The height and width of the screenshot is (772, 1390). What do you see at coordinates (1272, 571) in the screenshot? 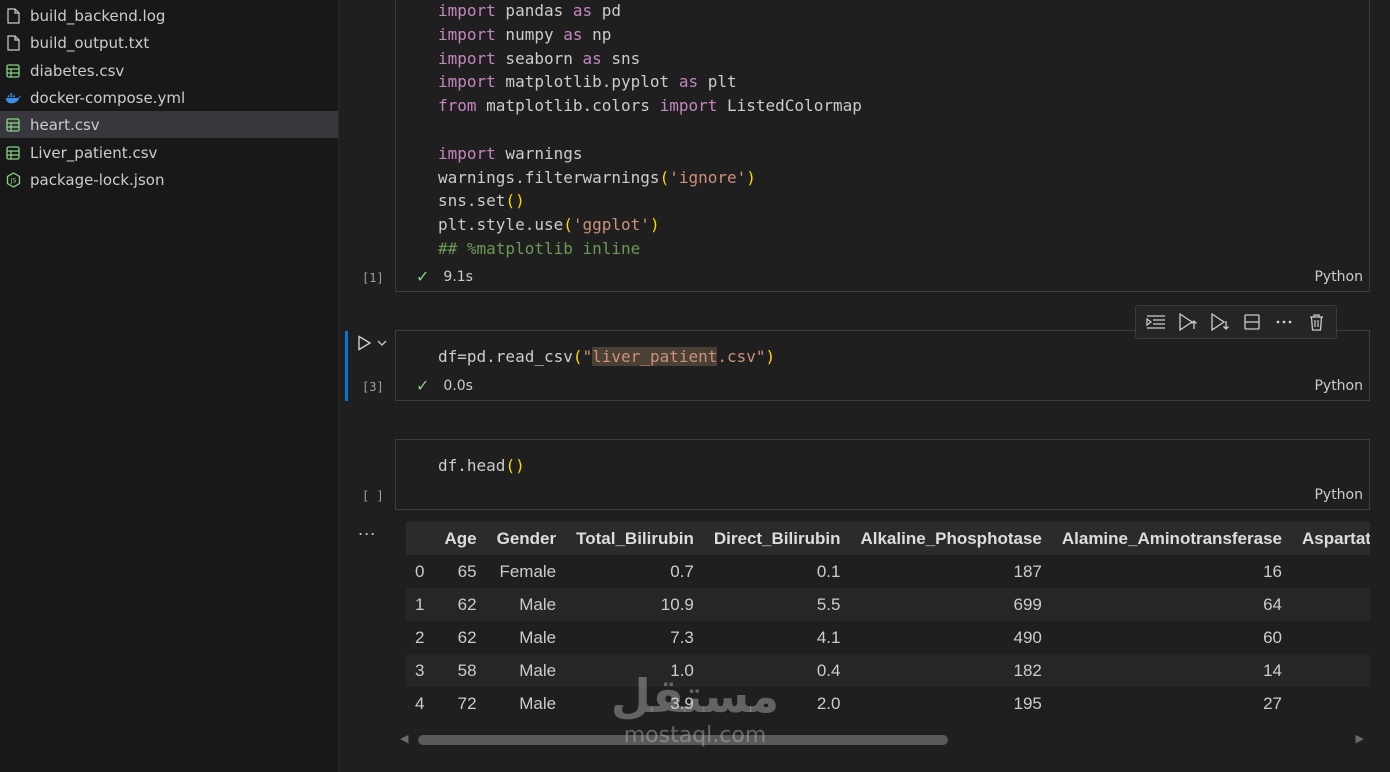
I see `table-cell: 16` at bounding box center [1272, 571].